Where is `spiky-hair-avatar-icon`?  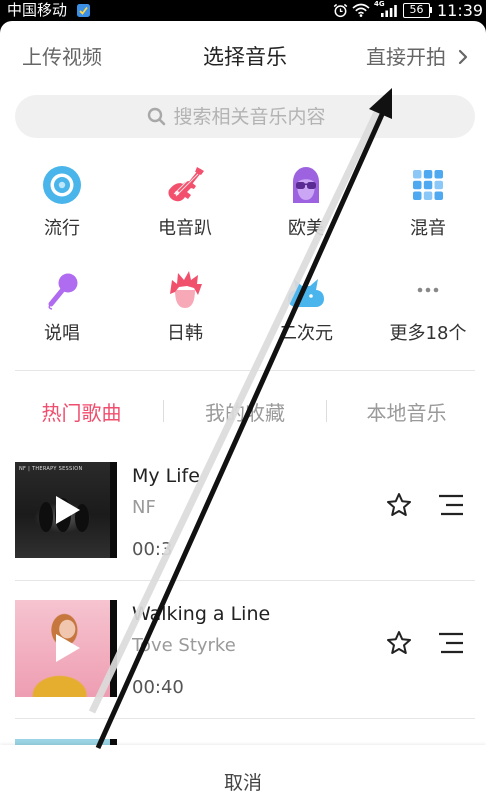
spiky-hair-avatar-icon is located at coordinates (186, 289).